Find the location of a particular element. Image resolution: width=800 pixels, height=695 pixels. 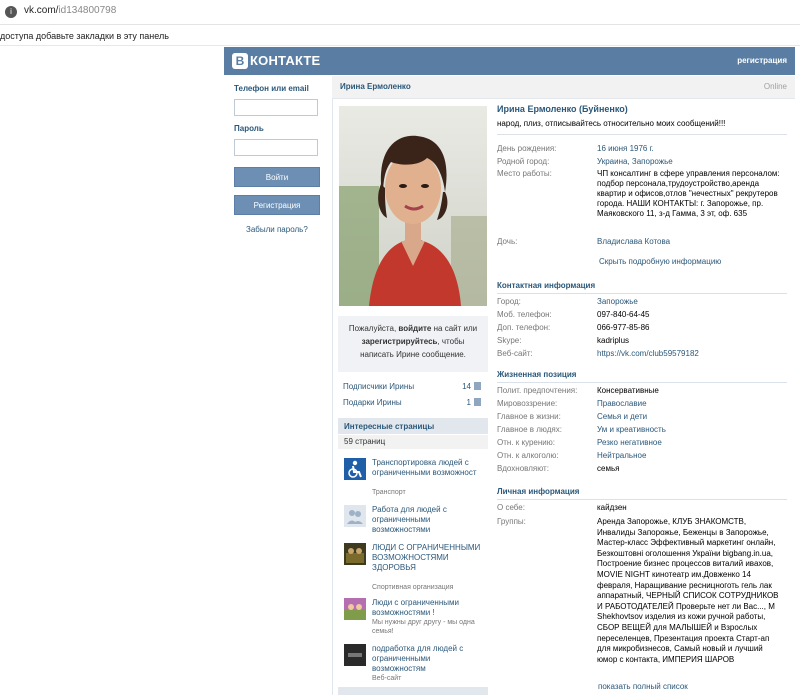

bookmarks-hint: доступа добавьте закладки в эту панель is located at coordinates (84, 36).